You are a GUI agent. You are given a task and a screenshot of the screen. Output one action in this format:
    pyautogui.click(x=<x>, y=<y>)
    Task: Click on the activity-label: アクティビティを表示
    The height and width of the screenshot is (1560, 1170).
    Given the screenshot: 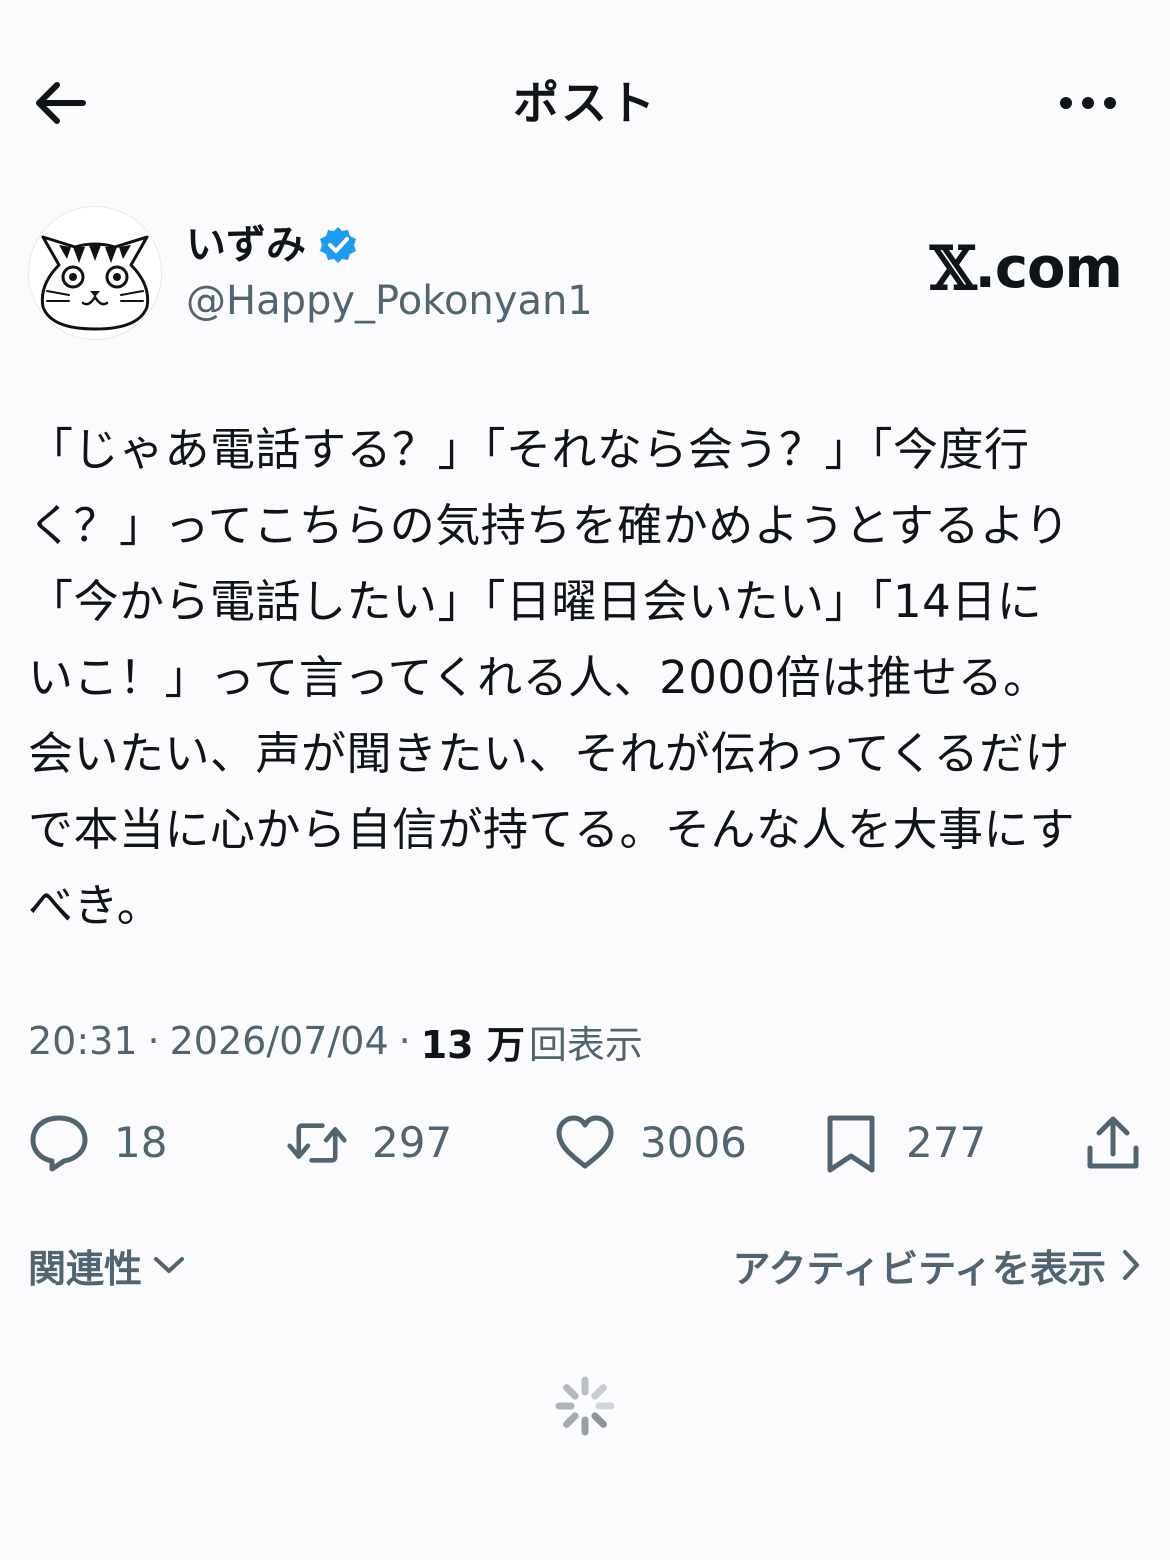 What is the action you would take?
    pyautogui.click(x=919, y=1268)
    